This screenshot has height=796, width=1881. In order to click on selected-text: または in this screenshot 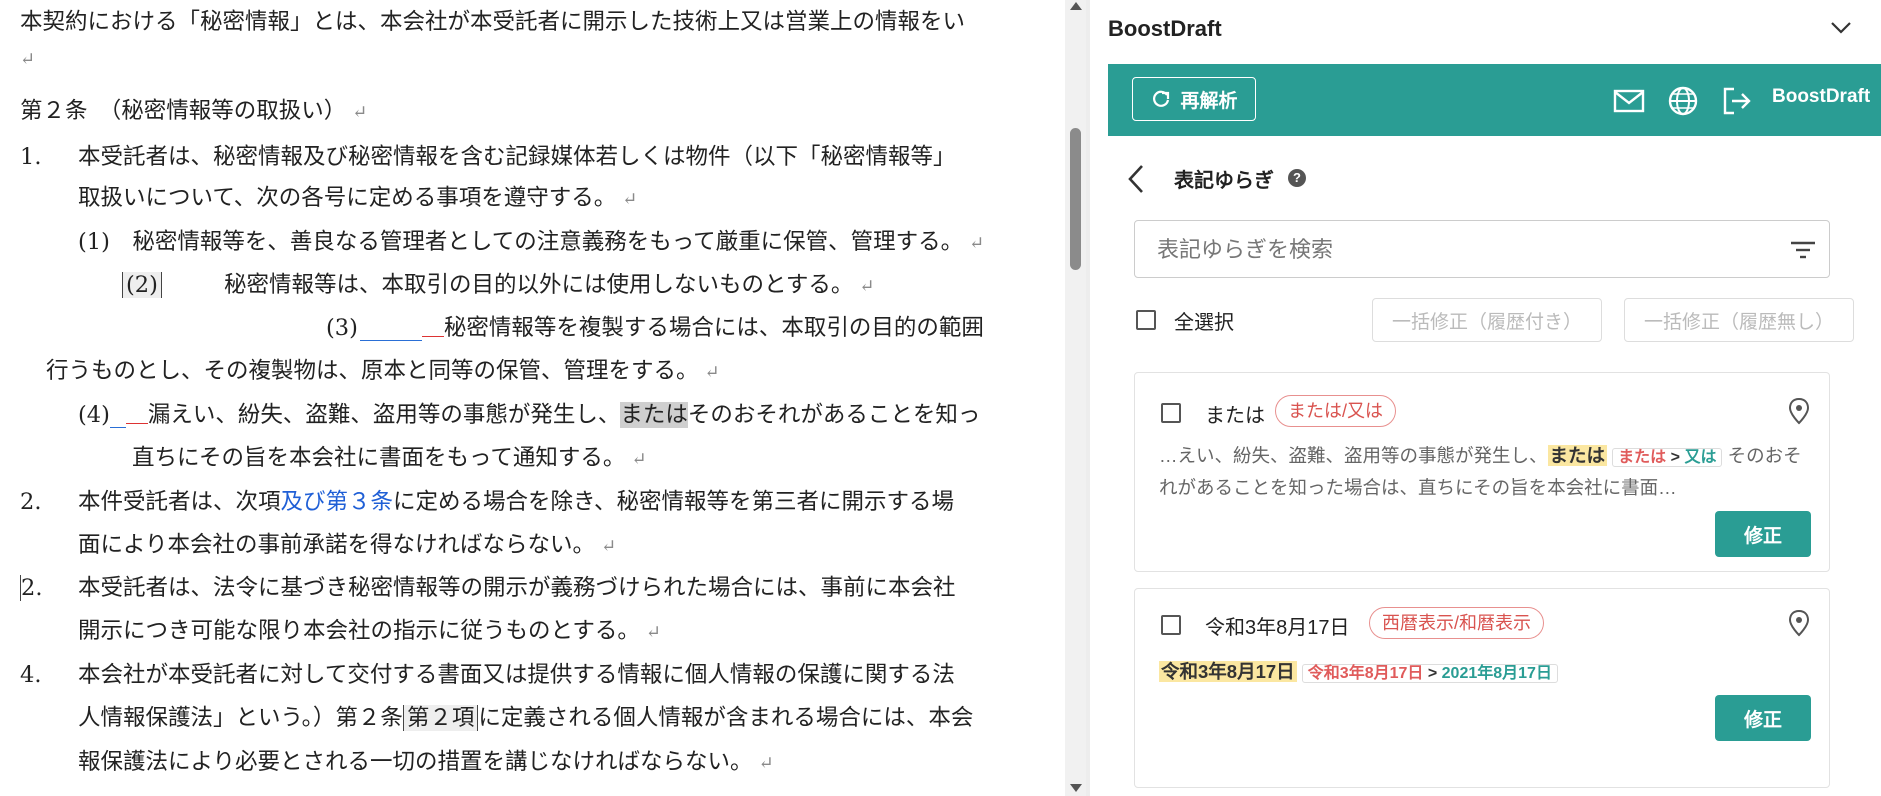, I will do `click(654, 415)`.